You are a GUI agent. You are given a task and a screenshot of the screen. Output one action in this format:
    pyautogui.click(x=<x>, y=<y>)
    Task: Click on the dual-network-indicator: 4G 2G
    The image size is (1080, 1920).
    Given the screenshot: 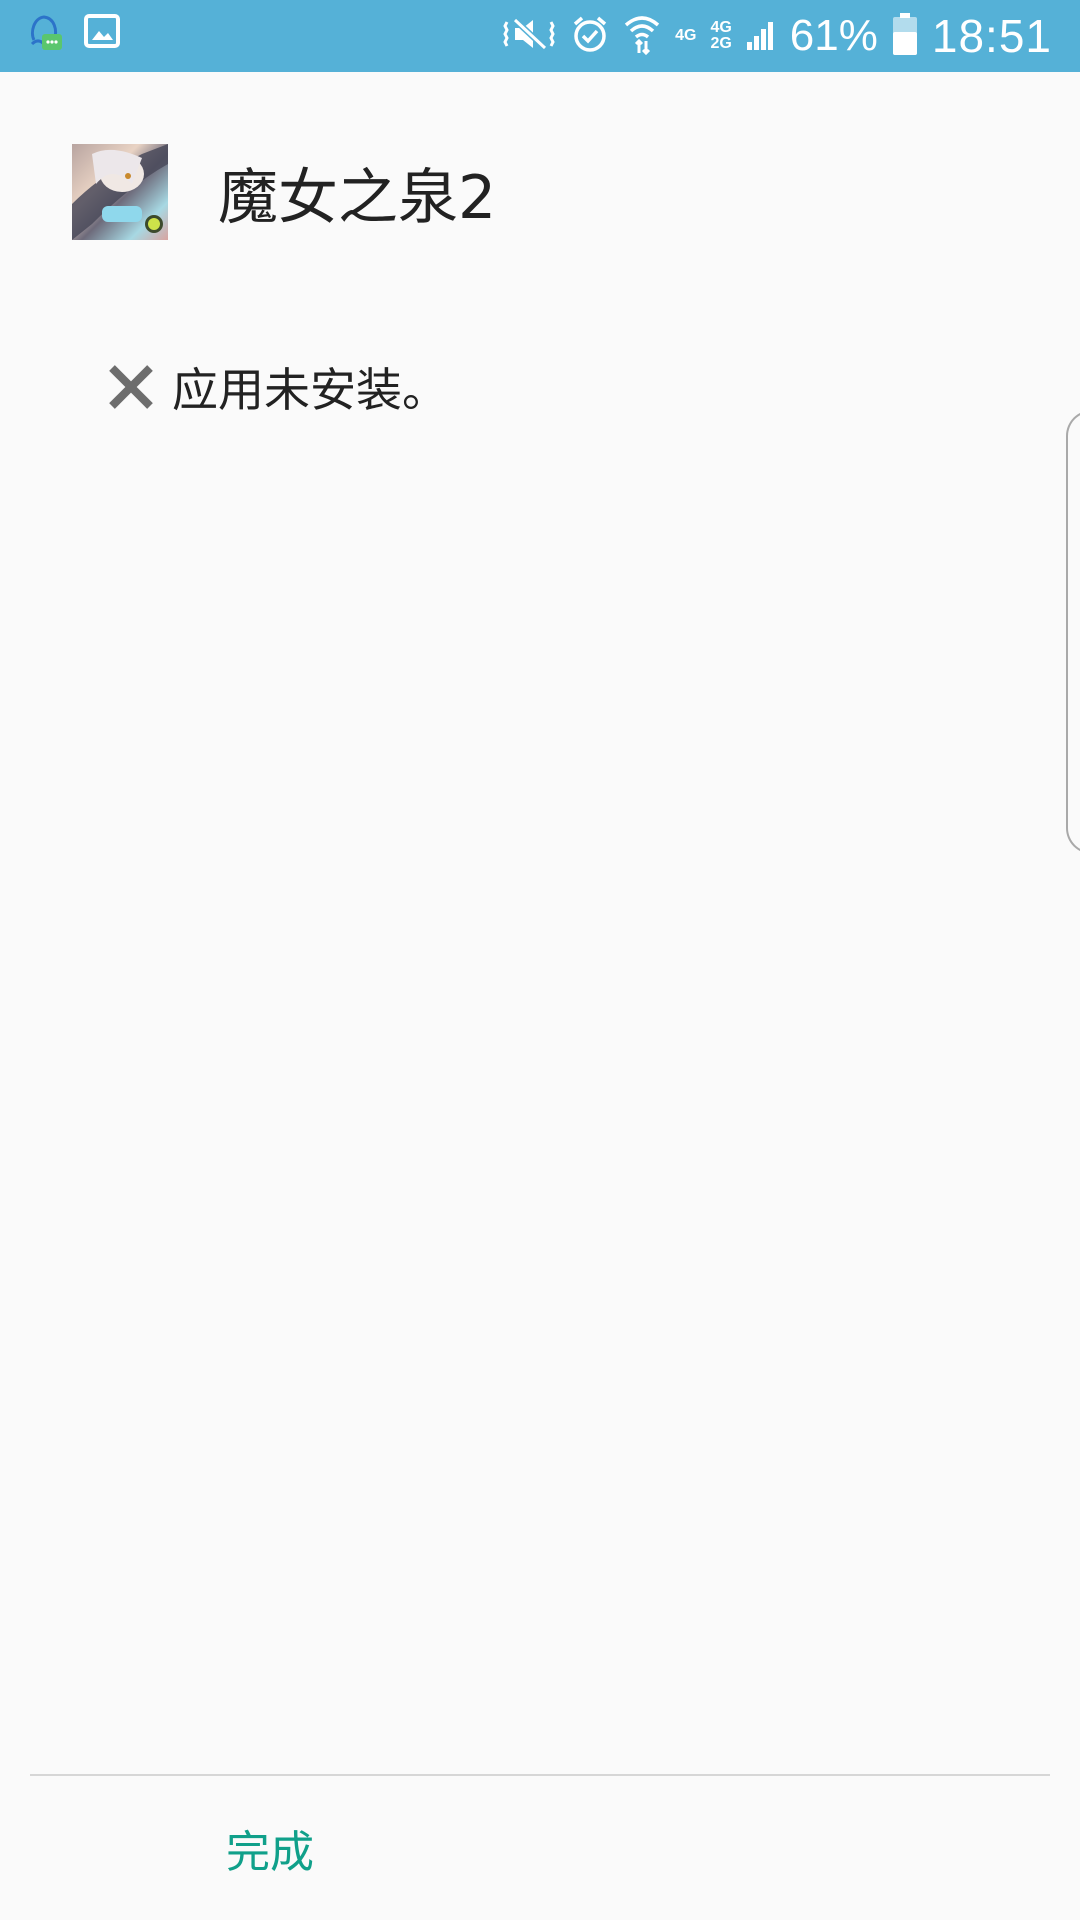 What is the action you would take?
    pyautogui.click(x=720, y=36)
    